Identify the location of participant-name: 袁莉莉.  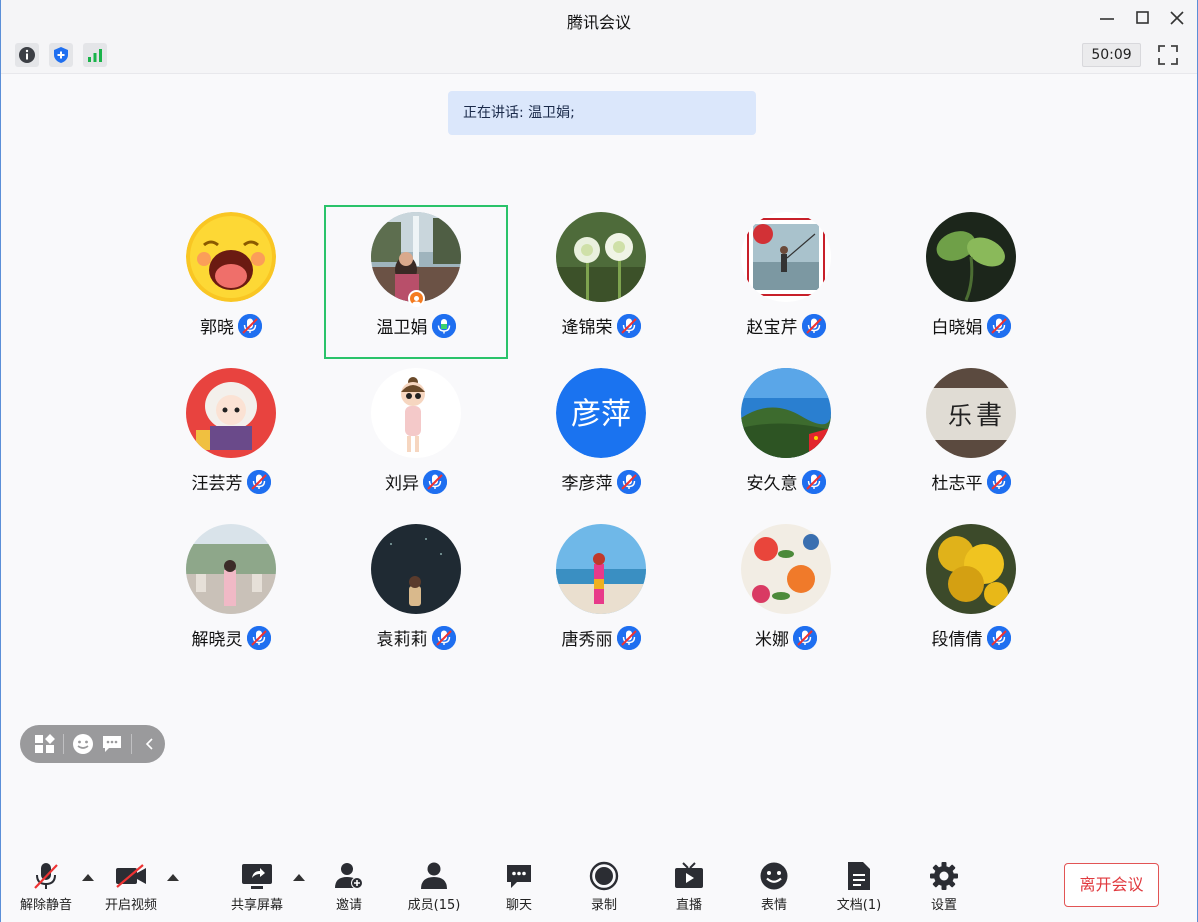
(402, 640).